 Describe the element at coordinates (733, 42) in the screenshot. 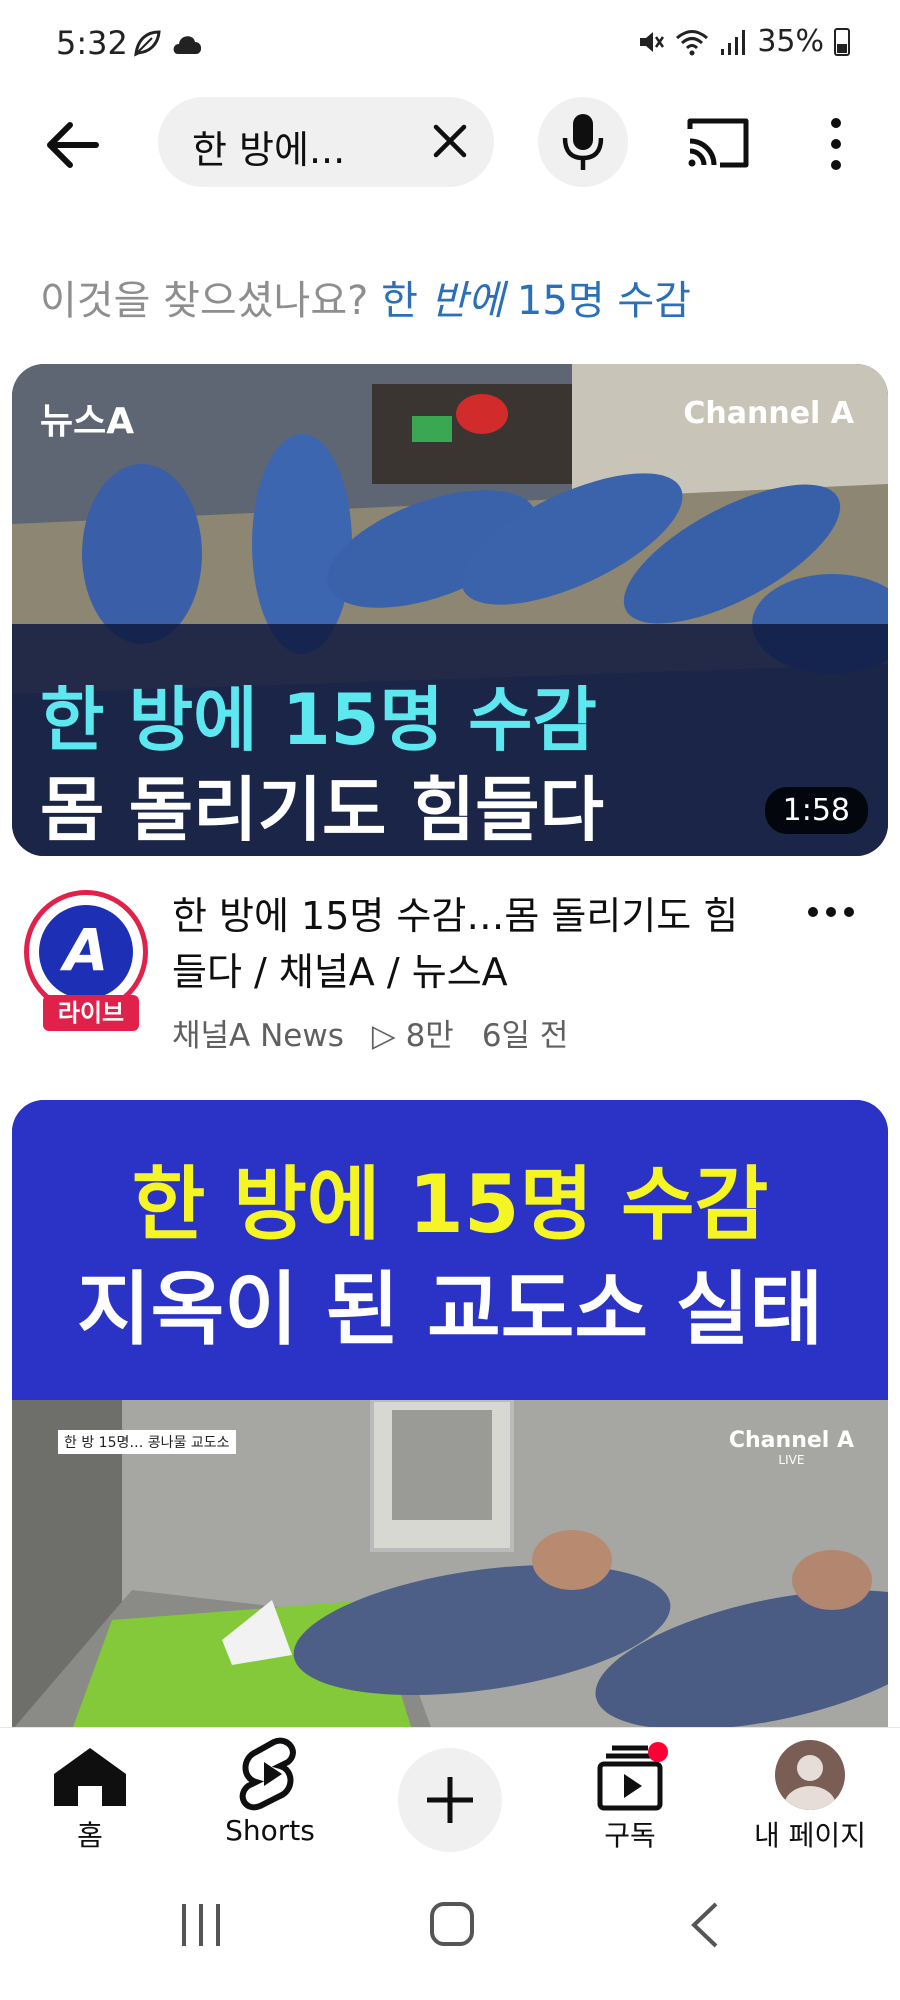

I see `signal-icon` at that location.